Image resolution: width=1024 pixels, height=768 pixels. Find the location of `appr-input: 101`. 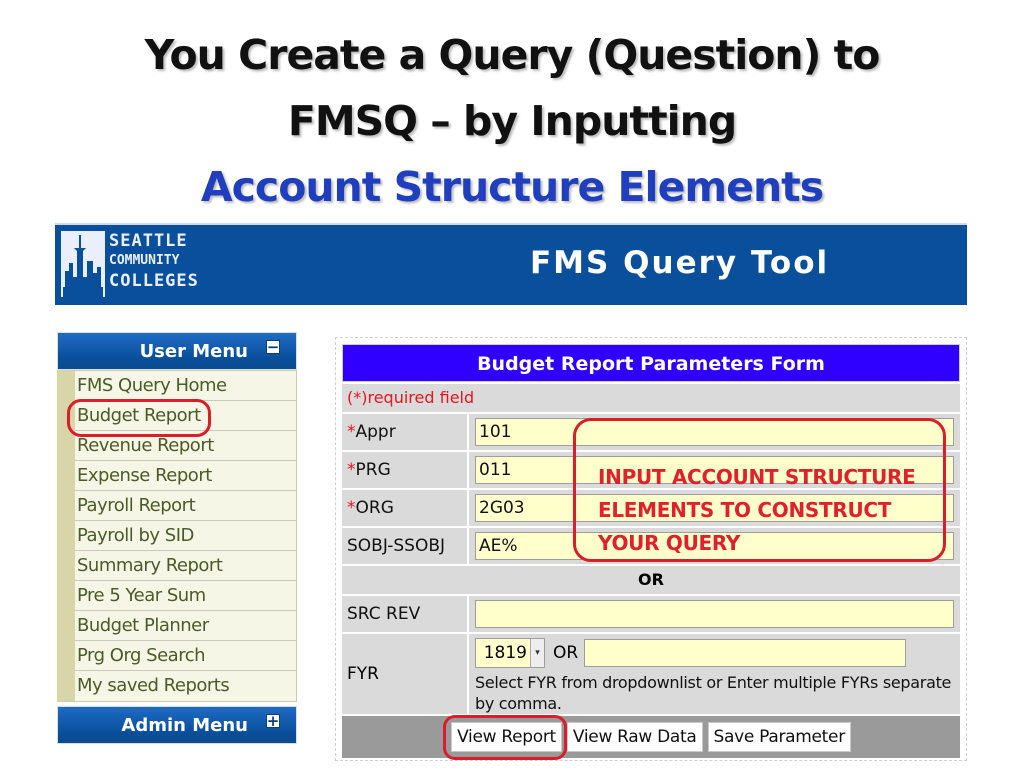

appr-input: 101 is located at coordinates (714, 432).